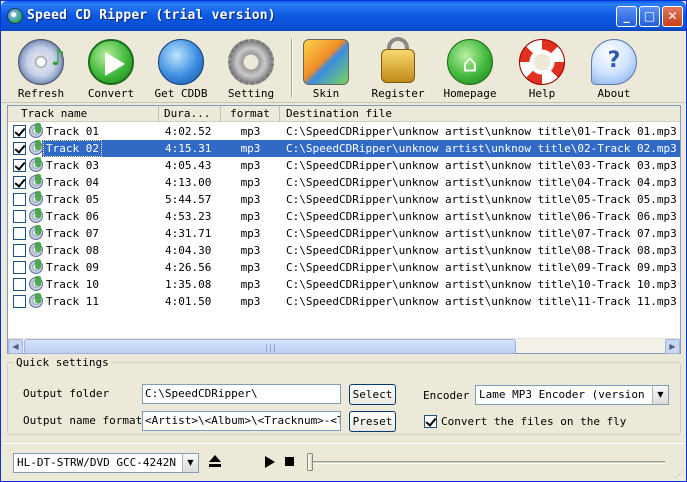 The height and width of the screenshot is (482, 687). What do you see at coordinates (188, 199) in the screenshot?
I see `track-duration: 5:44.57` at bounding box center [188, 199].